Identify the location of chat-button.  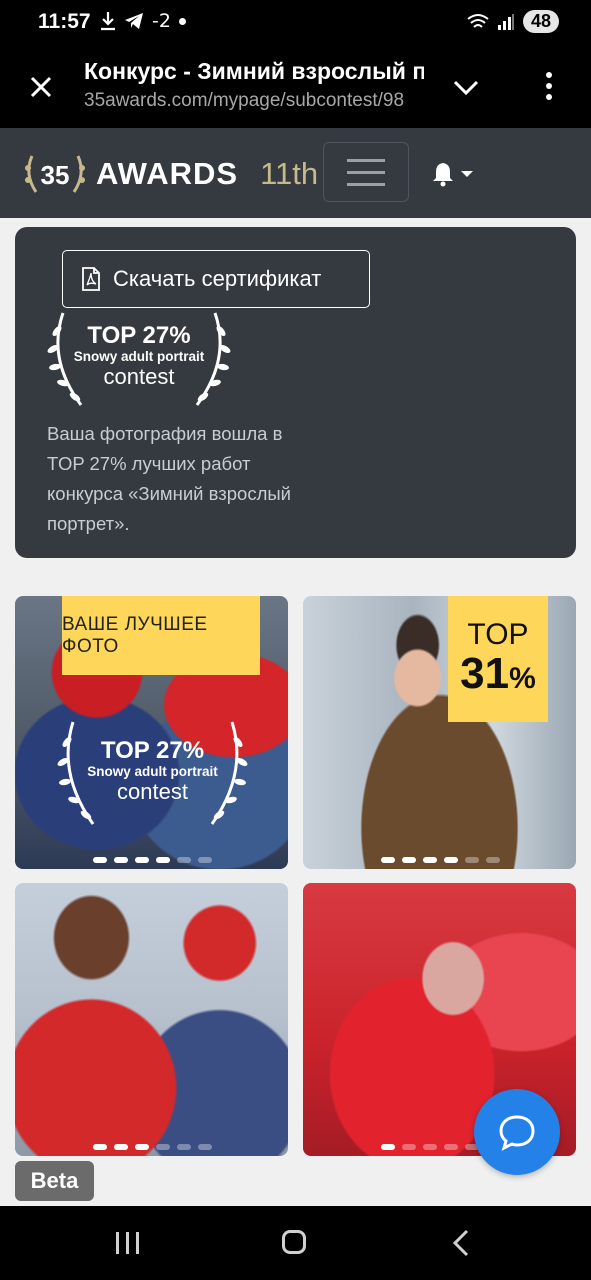
(517, 1132).